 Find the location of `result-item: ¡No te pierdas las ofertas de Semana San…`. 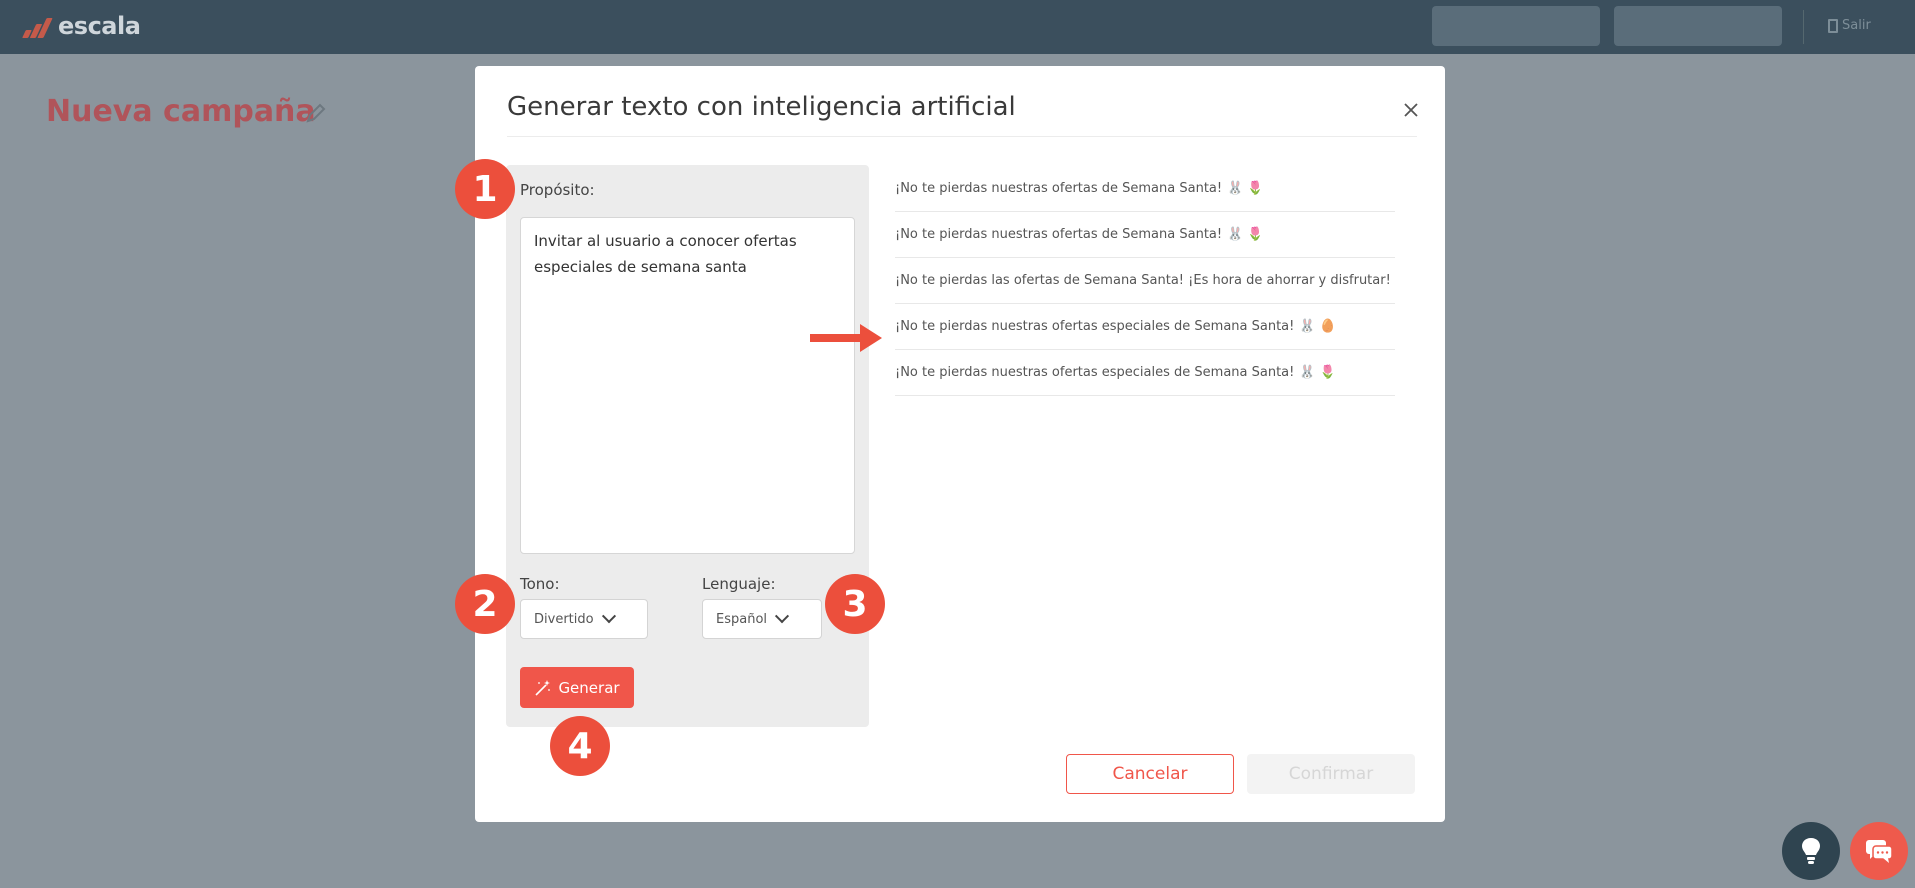

result-item: ¡No te pierdas las ofertas de Semana San… is located at coordinates (1145, 281).